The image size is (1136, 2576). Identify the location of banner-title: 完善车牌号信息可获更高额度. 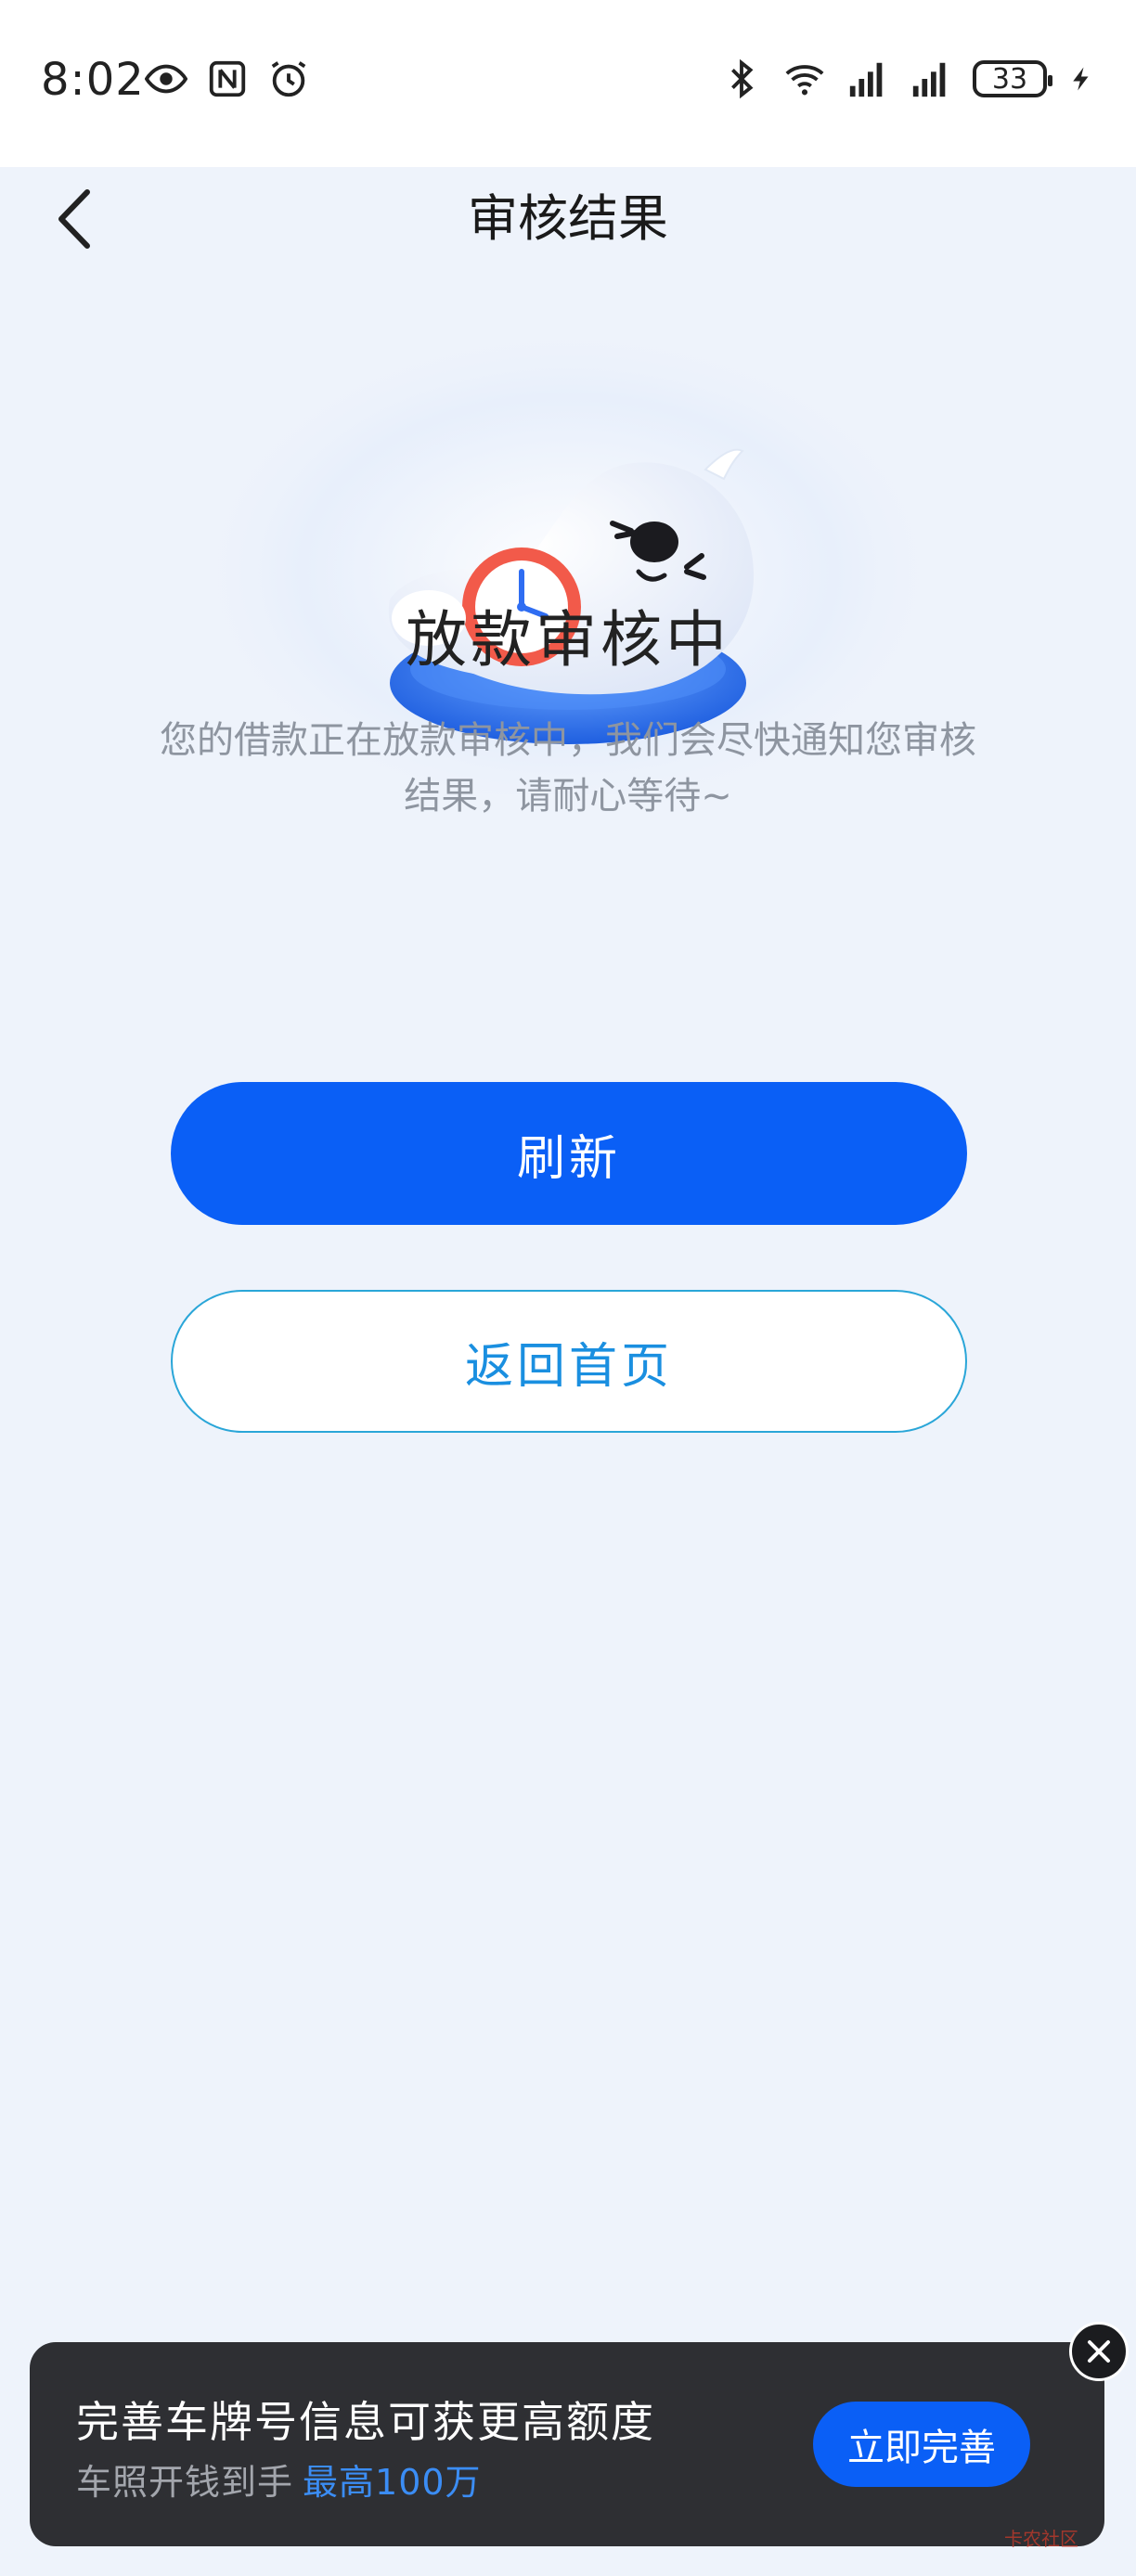
(365, 2422).